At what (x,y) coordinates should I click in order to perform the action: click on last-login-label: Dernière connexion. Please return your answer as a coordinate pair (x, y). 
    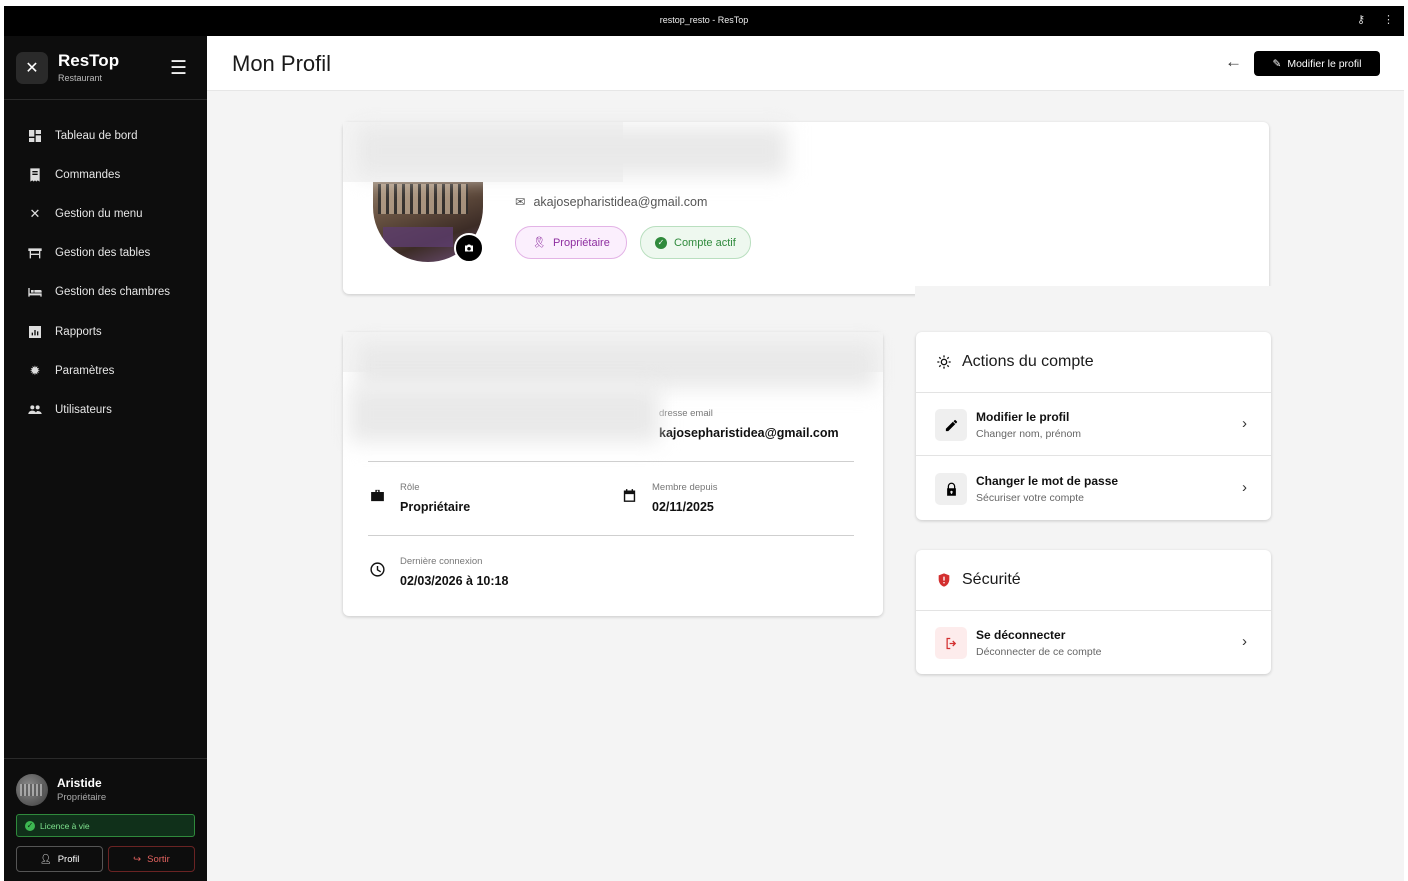
    Looking at the image, I should click on (441, 561).